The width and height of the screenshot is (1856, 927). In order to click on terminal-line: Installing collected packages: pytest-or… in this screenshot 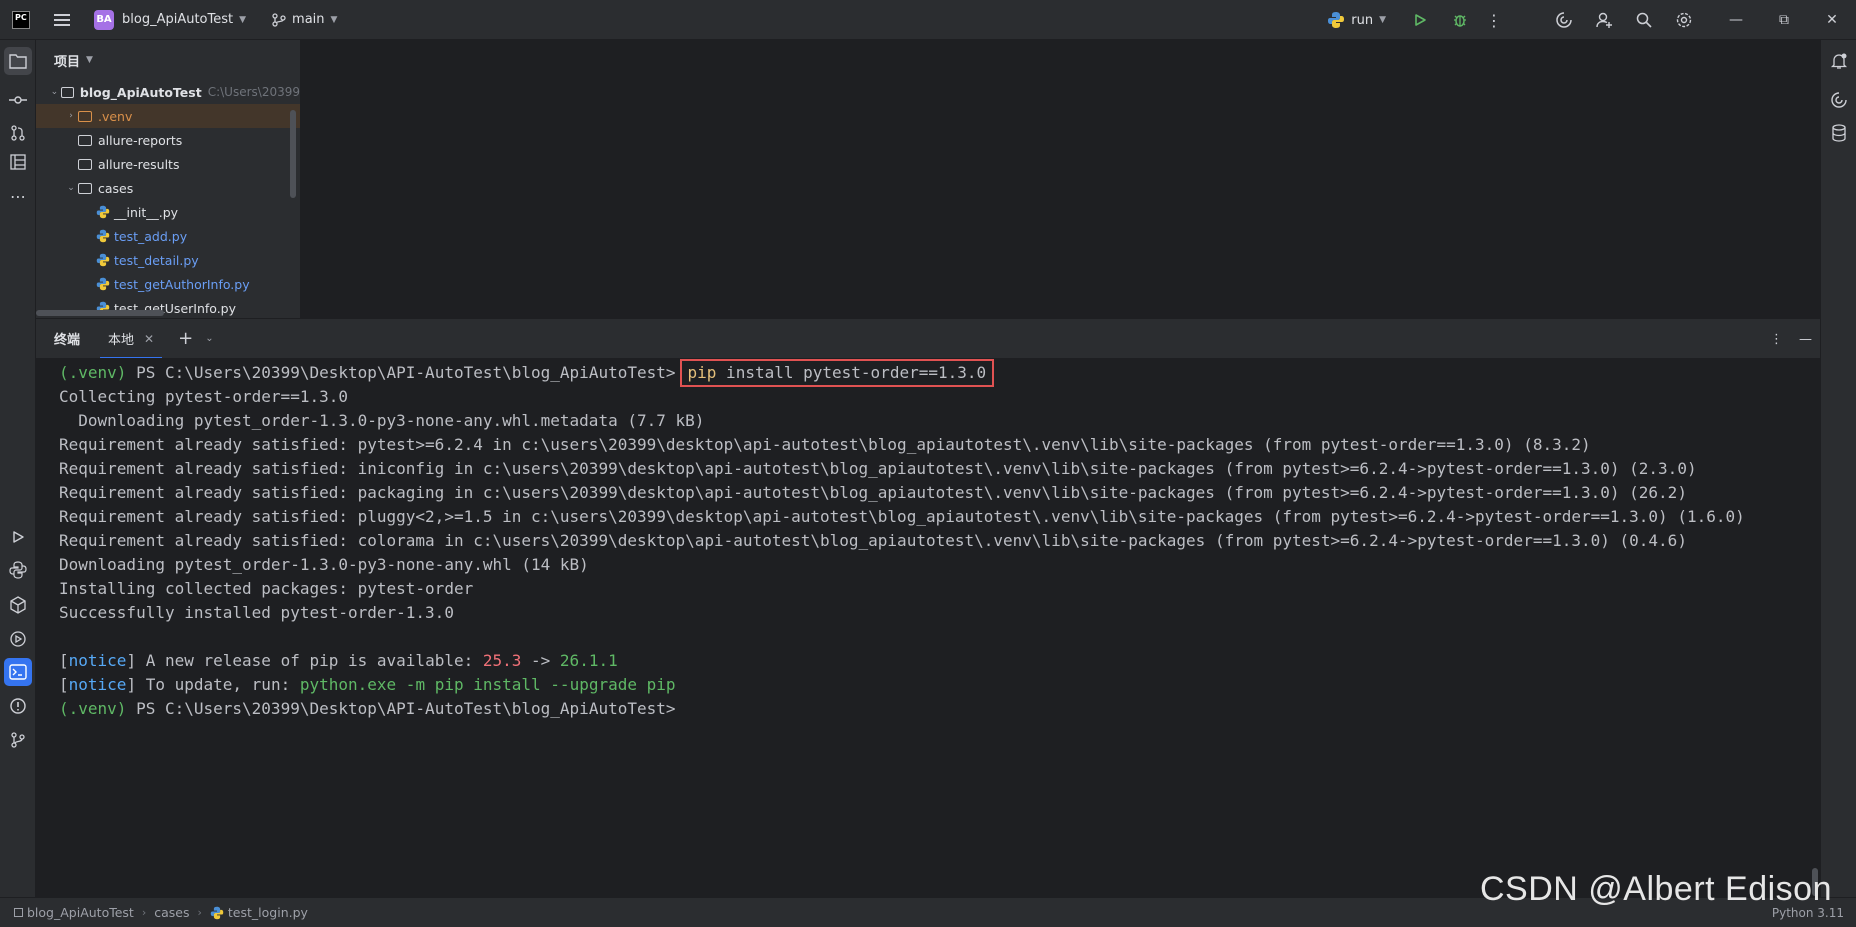, I will do `click(266, 588)`.